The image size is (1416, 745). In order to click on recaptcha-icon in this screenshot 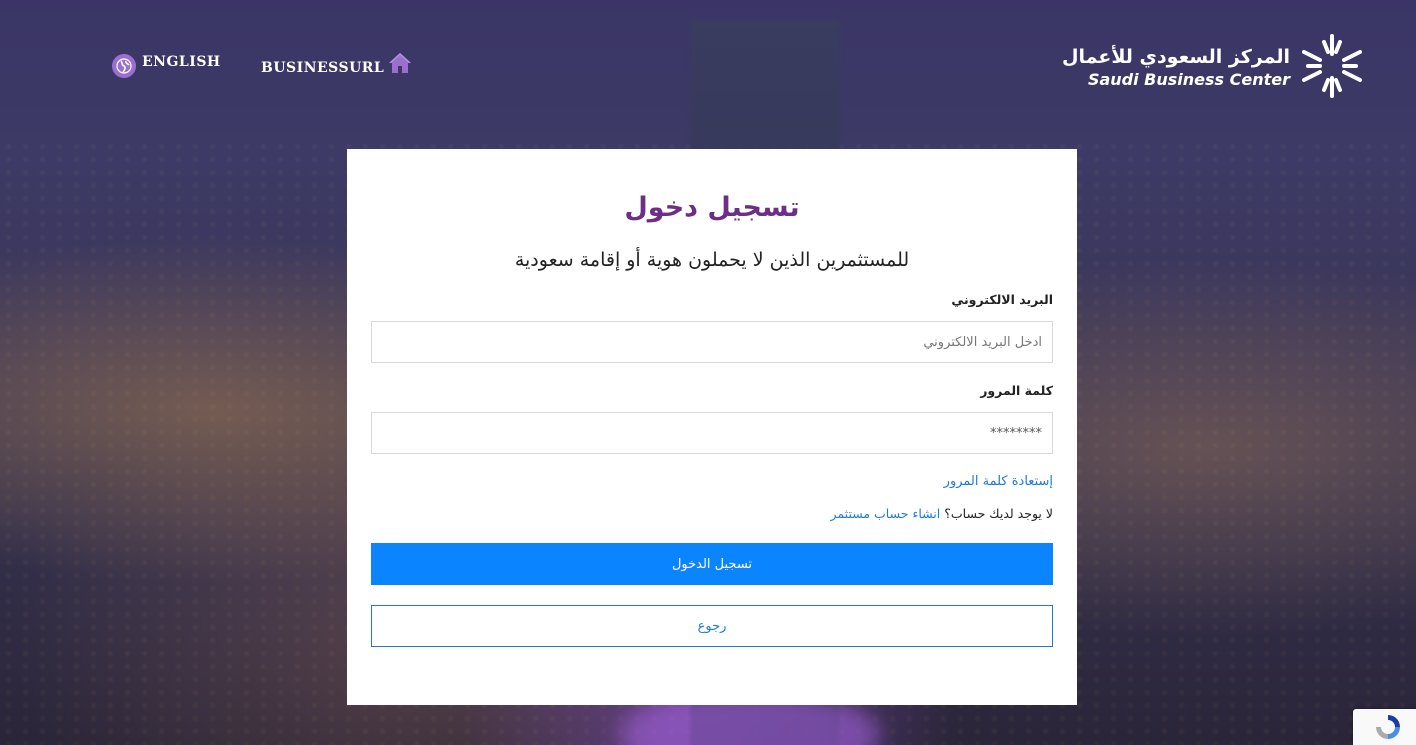, I will do `click(1388, 728)`.